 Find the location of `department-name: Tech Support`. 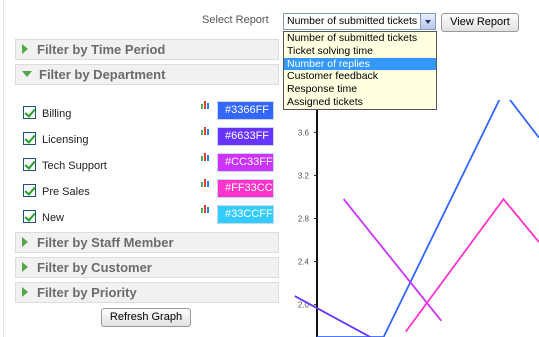

department-name: Tech Support is located at coordinates (74, 166).